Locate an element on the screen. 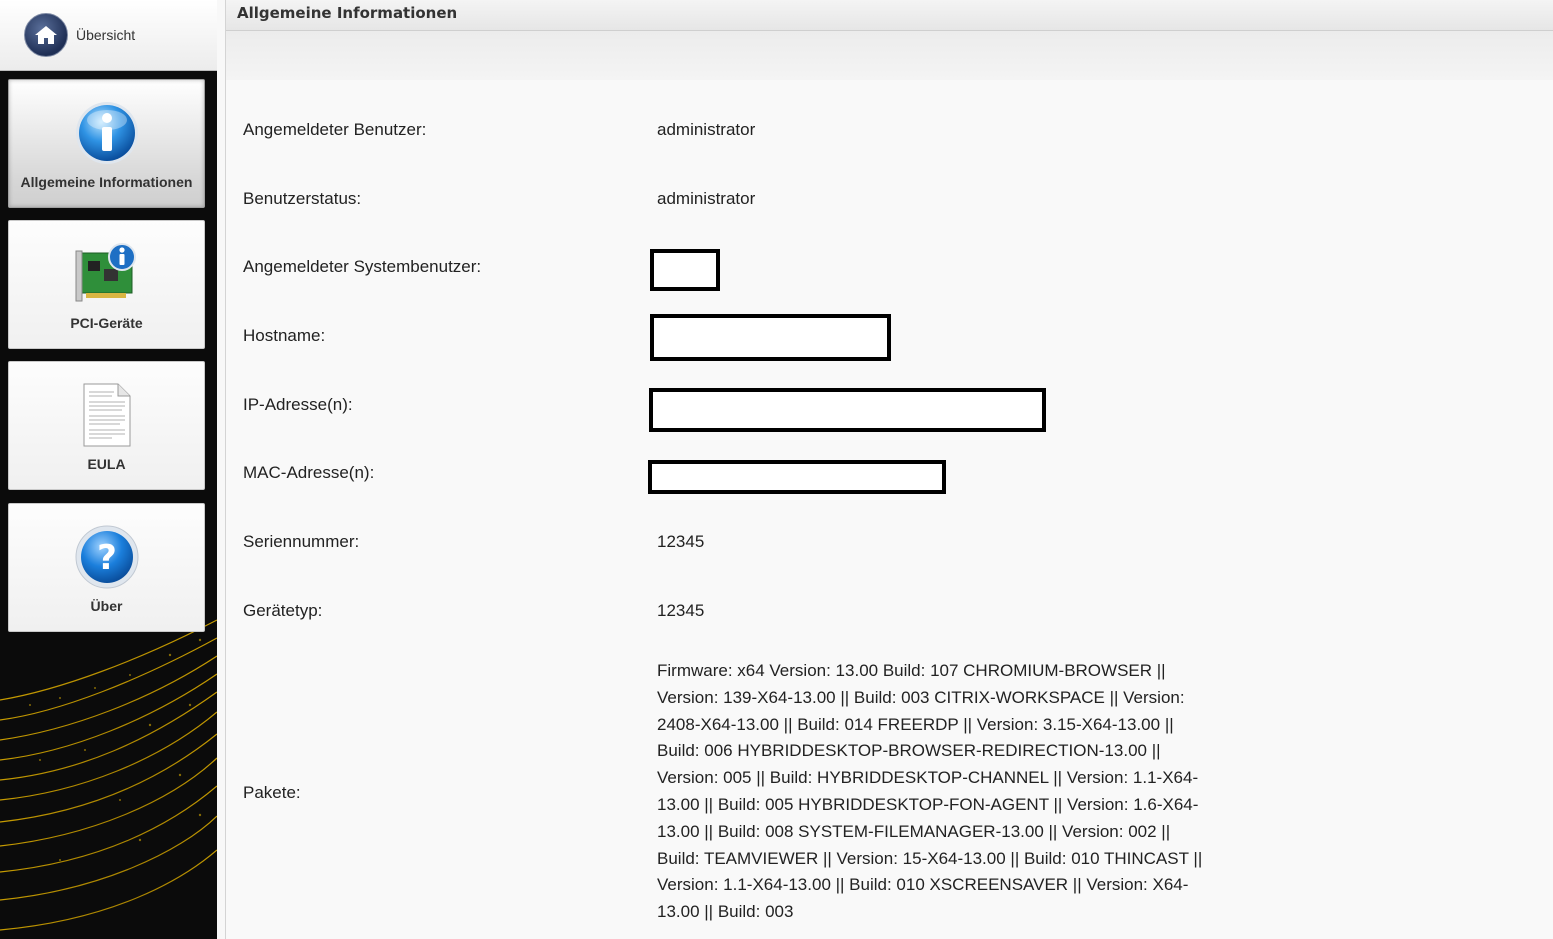 This screenshot has height=939, width=1553. tile-label-general-info: Allgemeine Informationen is located at coordinates (106, 182).